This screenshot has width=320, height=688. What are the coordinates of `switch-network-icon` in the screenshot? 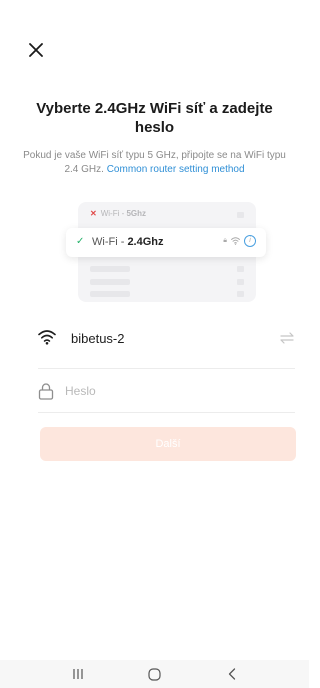 It's located at (287, 338).